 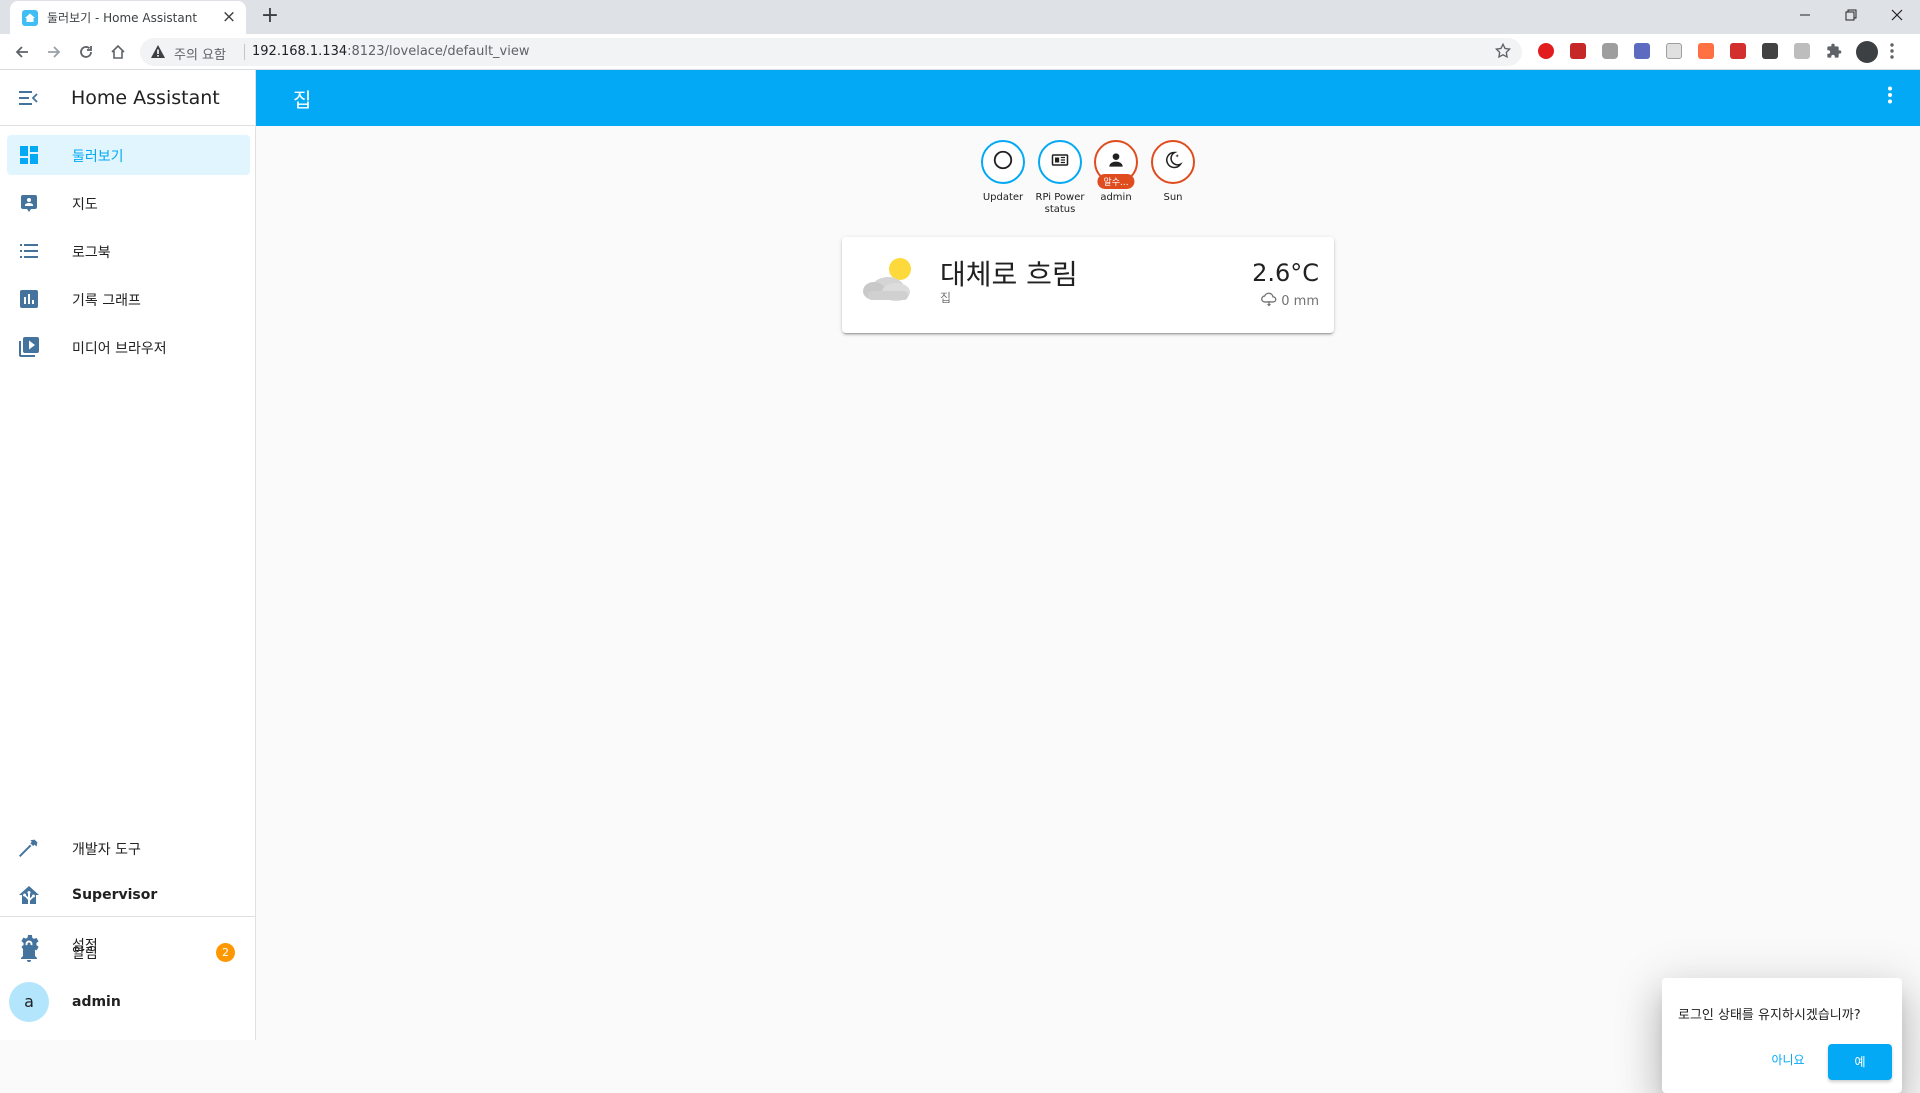 I want to click on url-text: 192.168.1.134:8123/lovelace/default_view, so click(x=391, y=51).